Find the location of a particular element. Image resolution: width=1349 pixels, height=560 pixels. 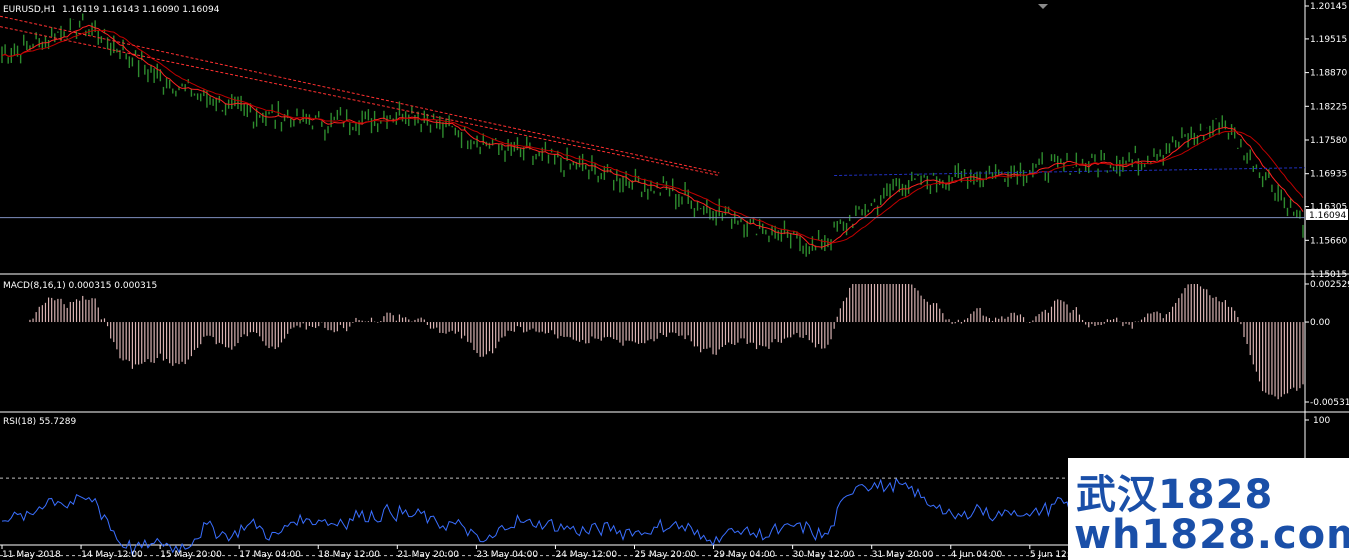

price-tick-label: 1.16935 is located at coordinates (1328, 175).